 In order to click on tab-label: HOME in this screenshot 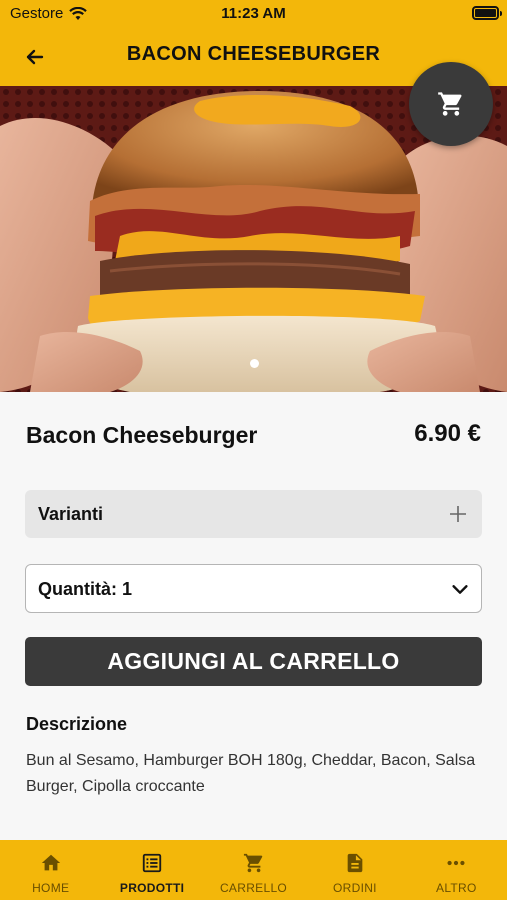, I will do `click(51, 888)`.